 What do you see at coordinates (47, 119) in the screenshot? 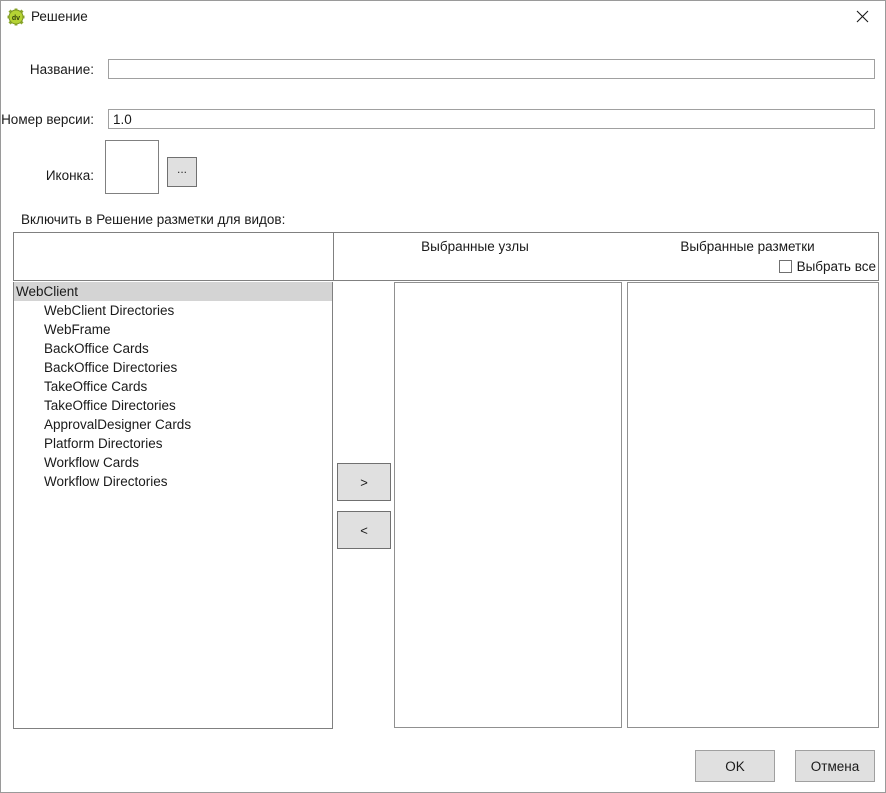
I see `version-label: Номер версии:` at bounding box center [47, 119].